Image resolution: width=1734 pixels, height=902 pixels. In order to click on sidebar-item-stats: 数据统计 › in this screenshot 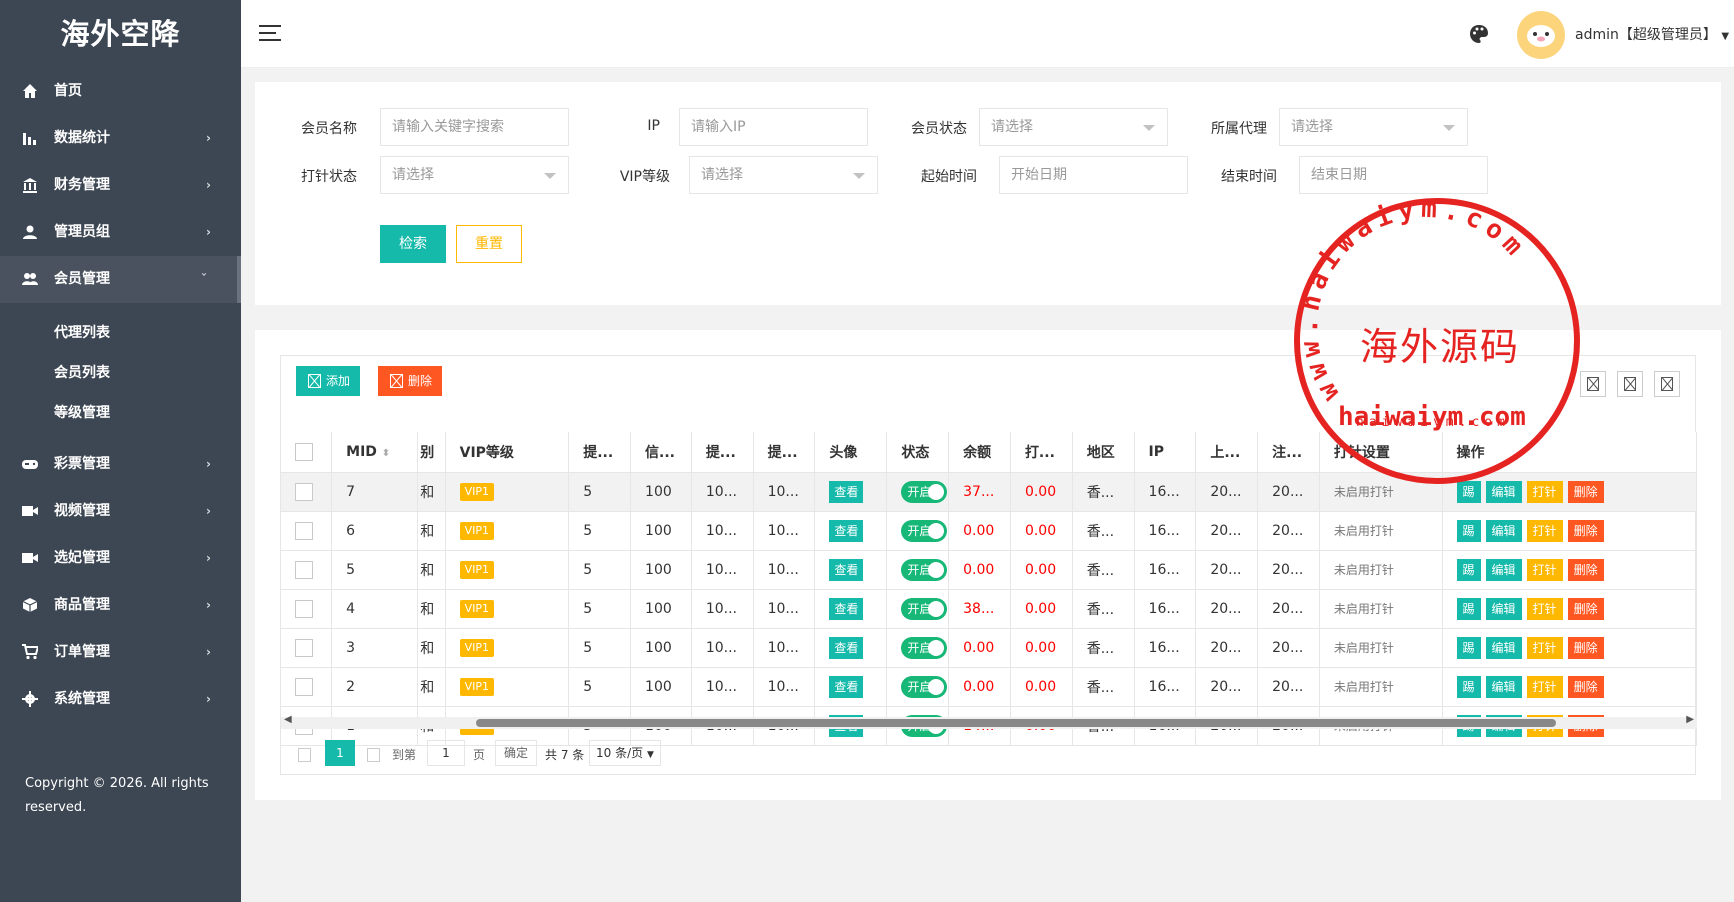, I will do `click(120, 138)`.